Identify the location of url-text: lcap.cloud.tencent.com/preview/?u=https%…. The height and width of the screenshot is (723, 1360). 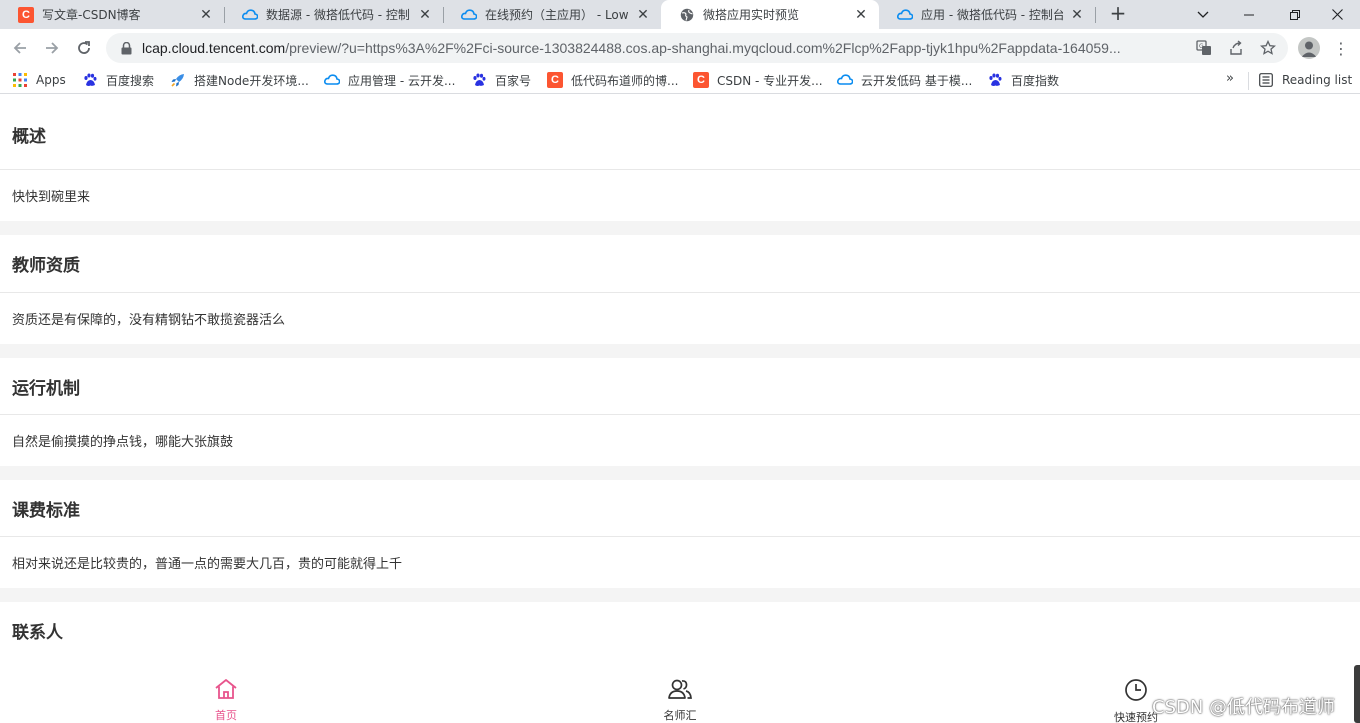
(663, 48).